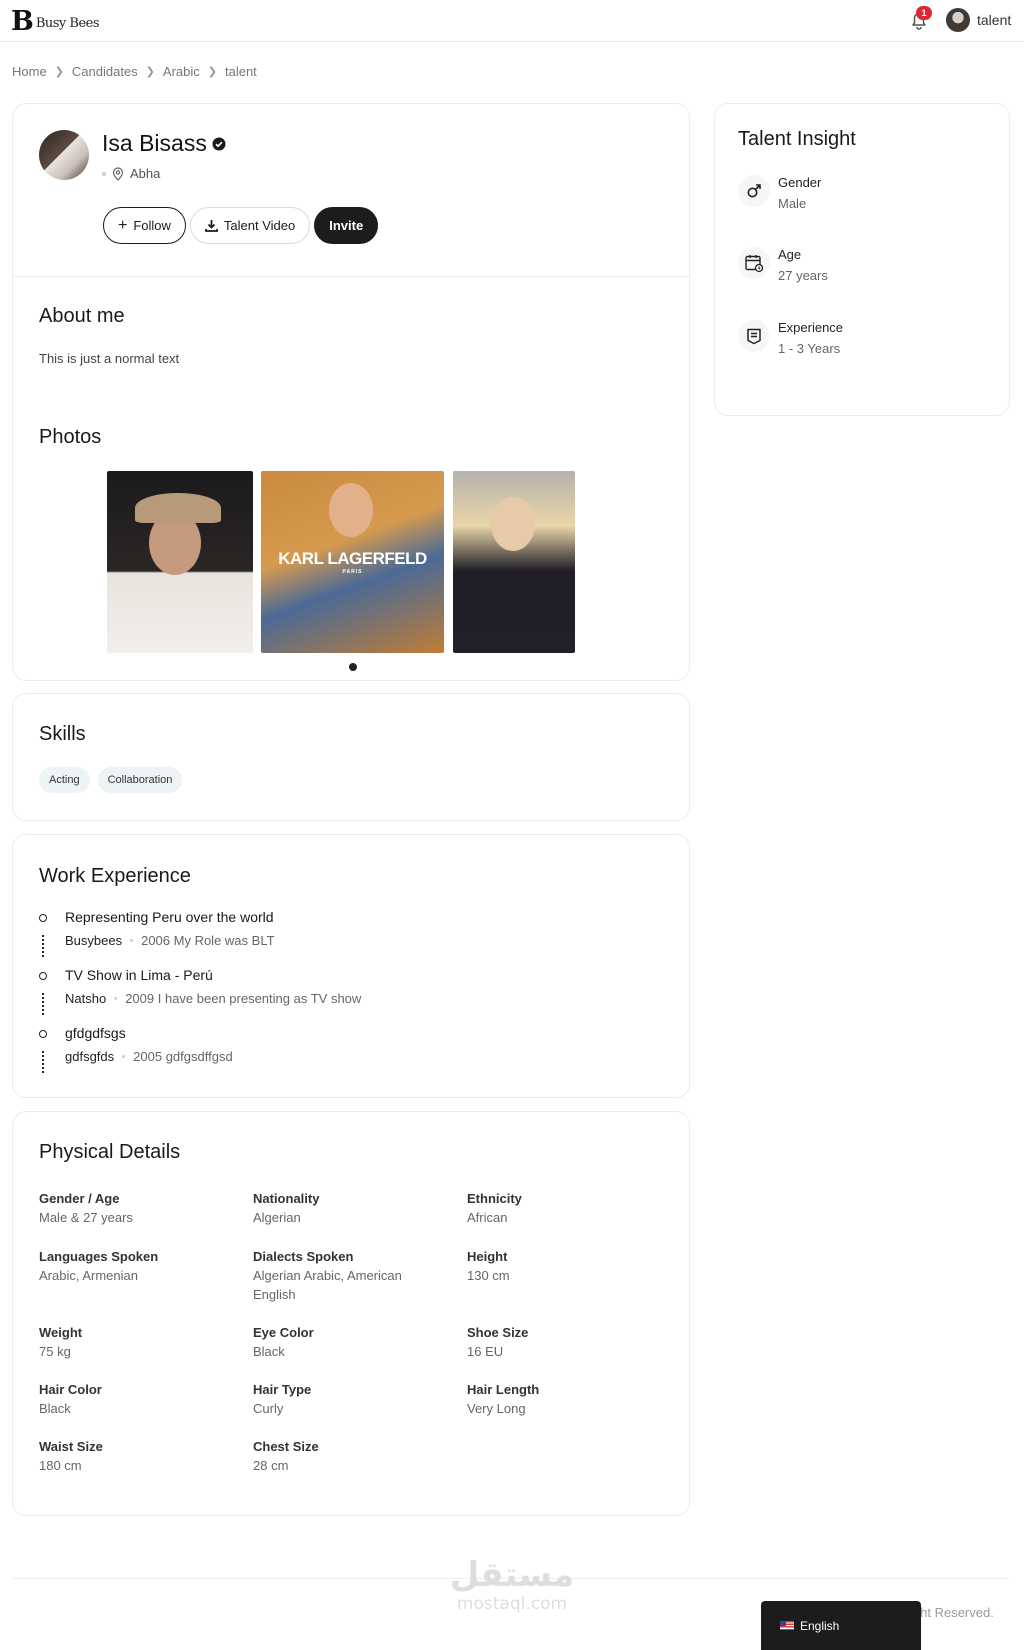 The width and height of the screenshot is (1024, 1650). Describe the element at coordinates (145, 173) in the screenshot. I see `location-text: Abha` at that location.